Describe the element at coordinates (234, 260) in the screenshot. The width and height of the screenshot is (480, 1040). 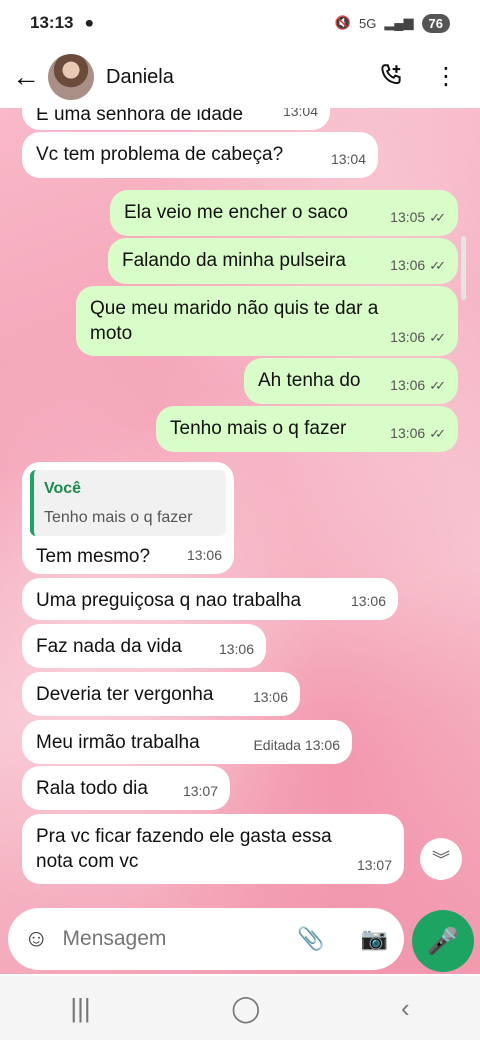
I see `message-text: Falando da minha pulseira` at that location.